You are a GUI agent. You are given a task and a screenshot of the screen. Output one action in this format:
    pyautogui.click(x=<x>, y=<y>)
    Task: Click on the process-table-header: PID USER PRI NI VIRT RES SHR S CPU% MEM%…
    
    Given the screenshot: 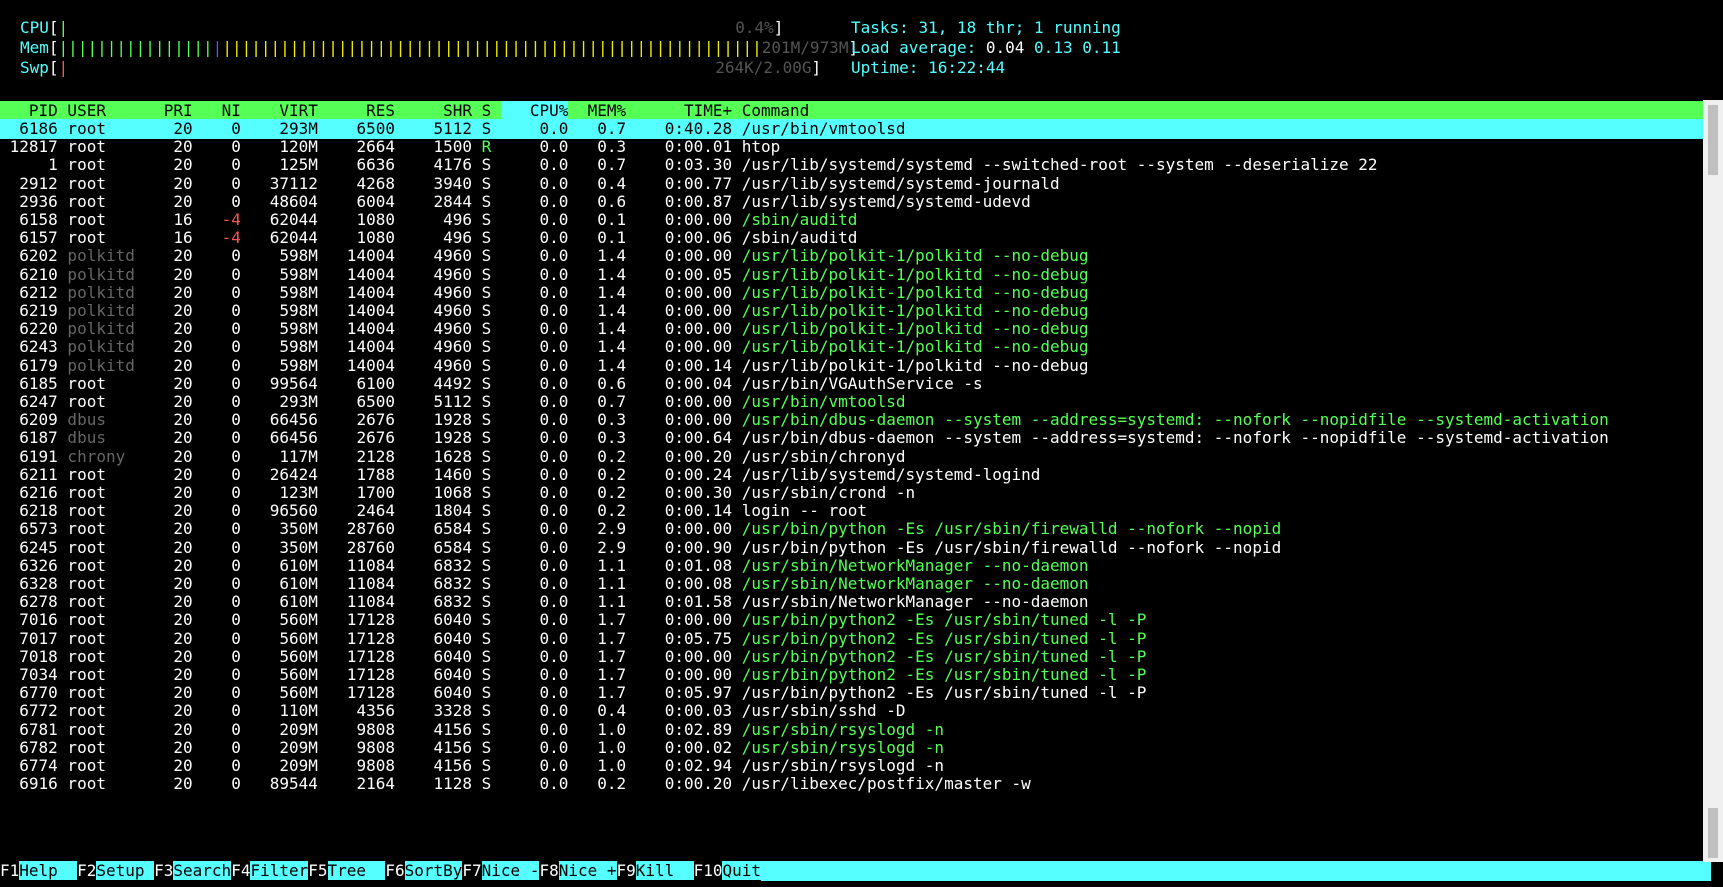 What is the action you would take?
    pyautogui.click(x=851, y=111)
    